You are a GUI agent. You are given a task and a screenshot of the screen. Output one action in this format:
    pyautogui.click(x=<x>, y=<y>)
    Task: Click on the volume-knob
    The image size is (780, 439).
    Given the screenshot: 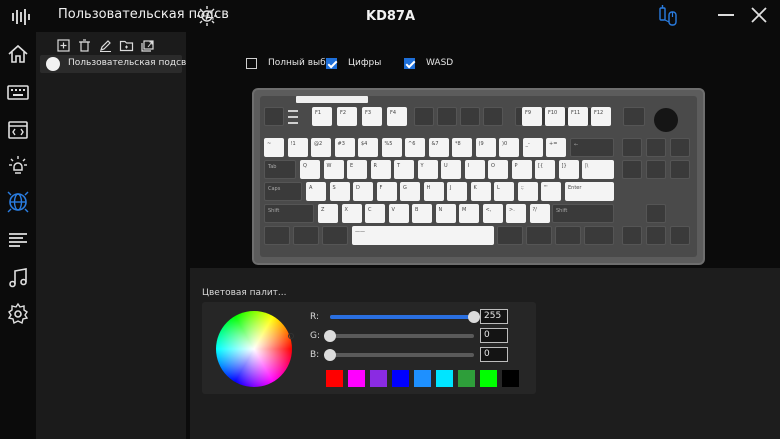 What is the action you would take?
    pyautogui.click(x=666, y=120)
    